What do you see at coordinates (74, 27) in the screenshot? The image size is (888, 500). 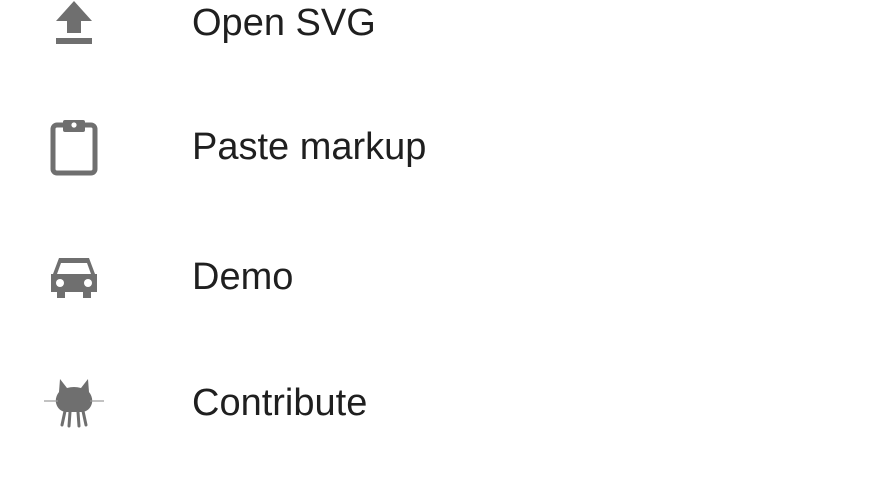 I see `upload-icon` at bounding box center [74, 27].